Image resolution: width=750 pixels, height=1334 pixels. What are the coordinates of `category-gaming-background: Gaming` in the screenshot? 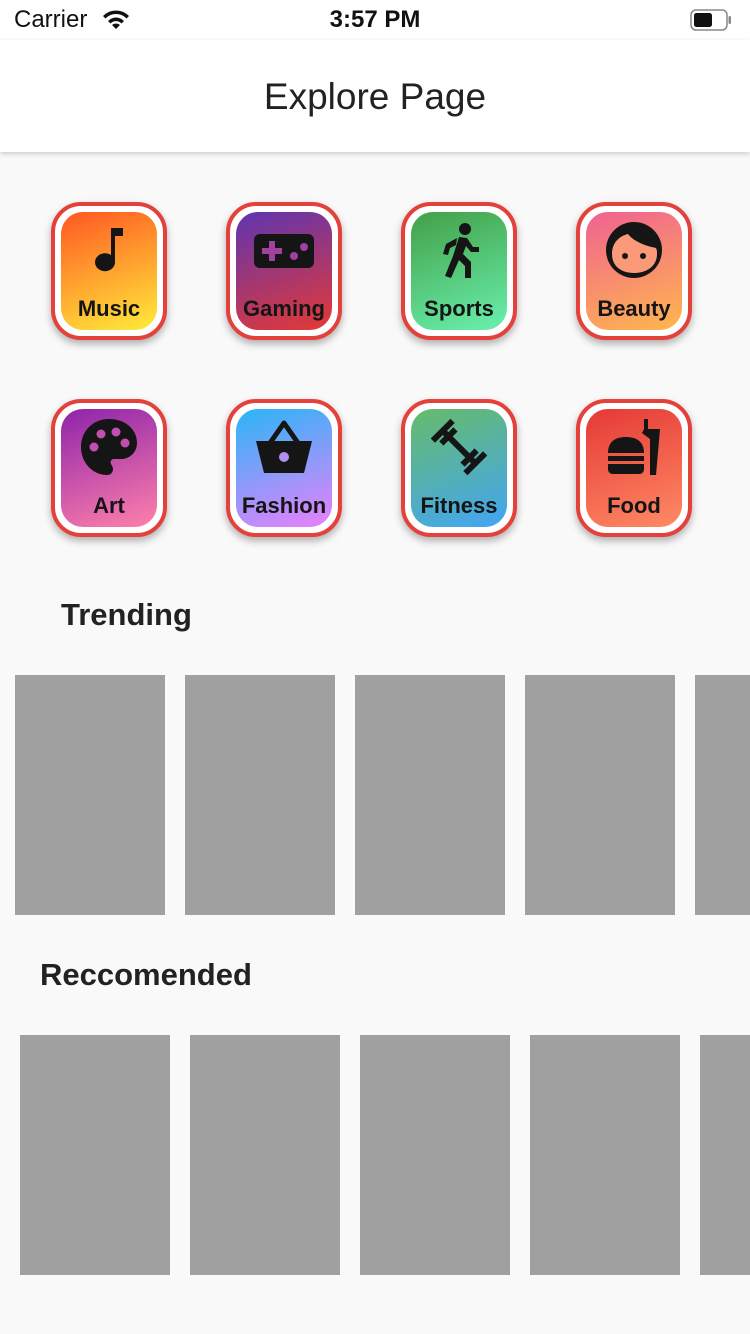 It's located at (284, 271).